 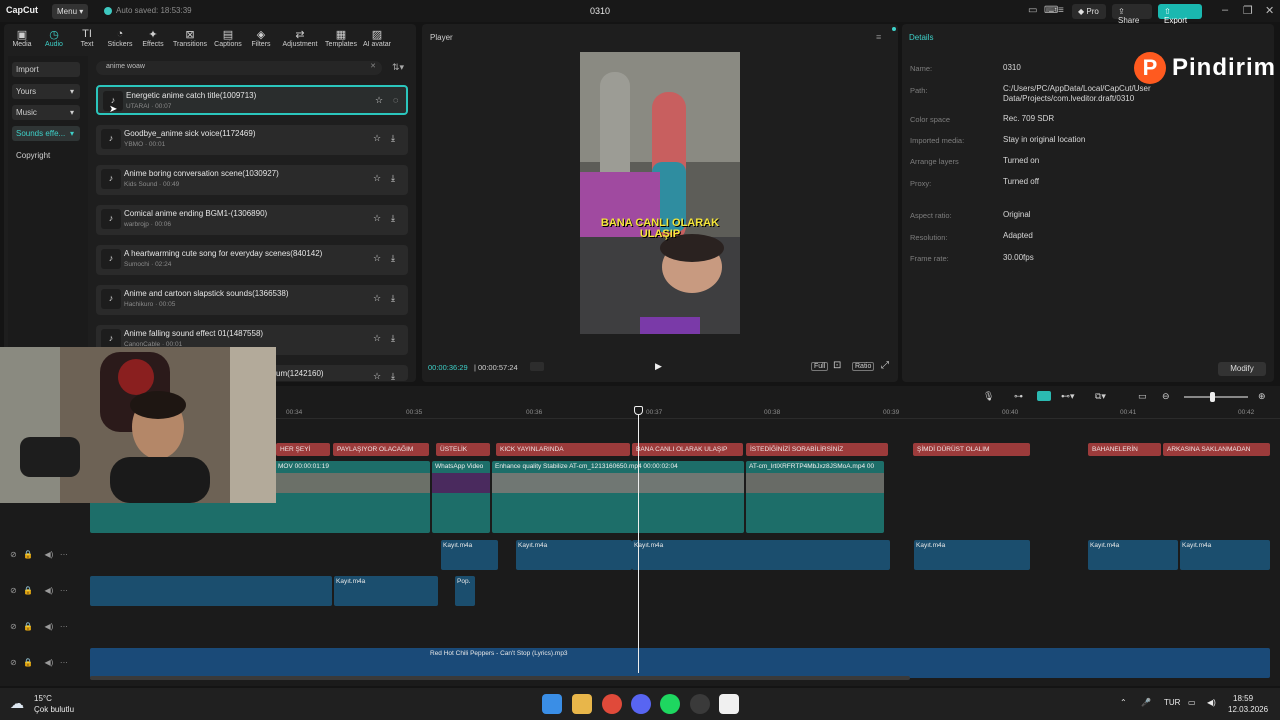 What do you see at coordinates (239, 68) in the screenshot?
I see `search-input: anime woaw ✕` at bounding box center [239, 68].